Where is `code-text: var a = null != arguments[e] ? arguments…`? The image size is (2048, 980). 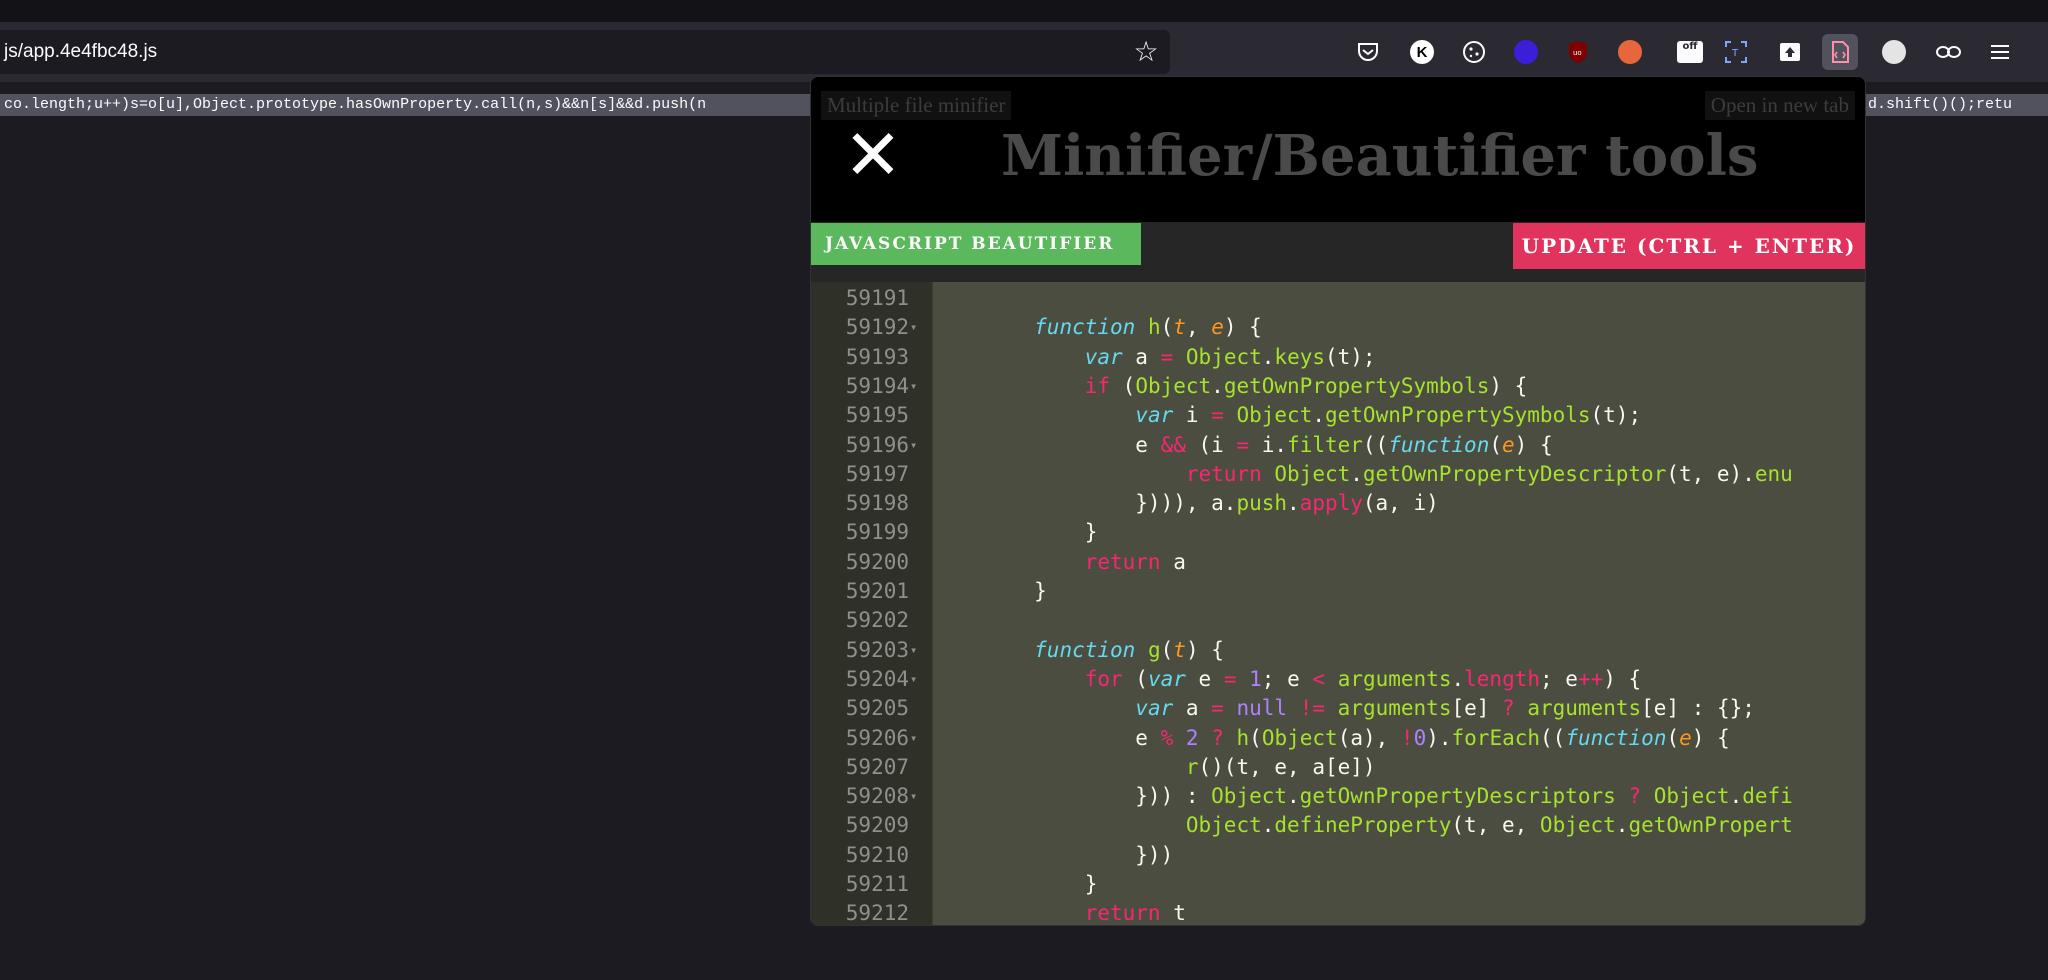
code-text: var a = null != arguments[e] ? arguments… is located at coordinates (1445, 708).